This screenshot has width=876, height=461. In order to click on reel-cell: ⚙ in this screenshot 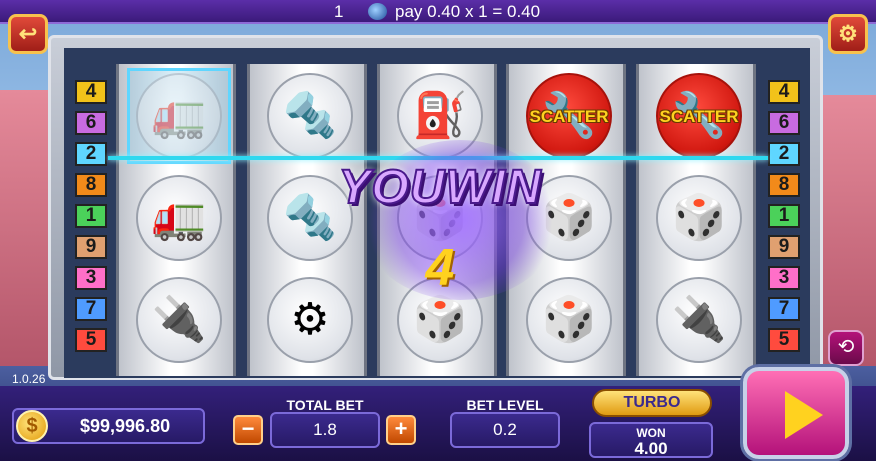, I will do `click(310, 320)`.